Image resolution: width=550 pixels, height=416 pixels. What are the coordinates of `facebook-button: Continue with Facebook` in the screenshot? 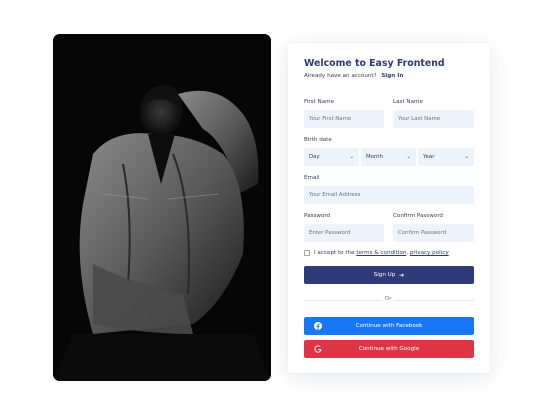 It's located at (389, 326).